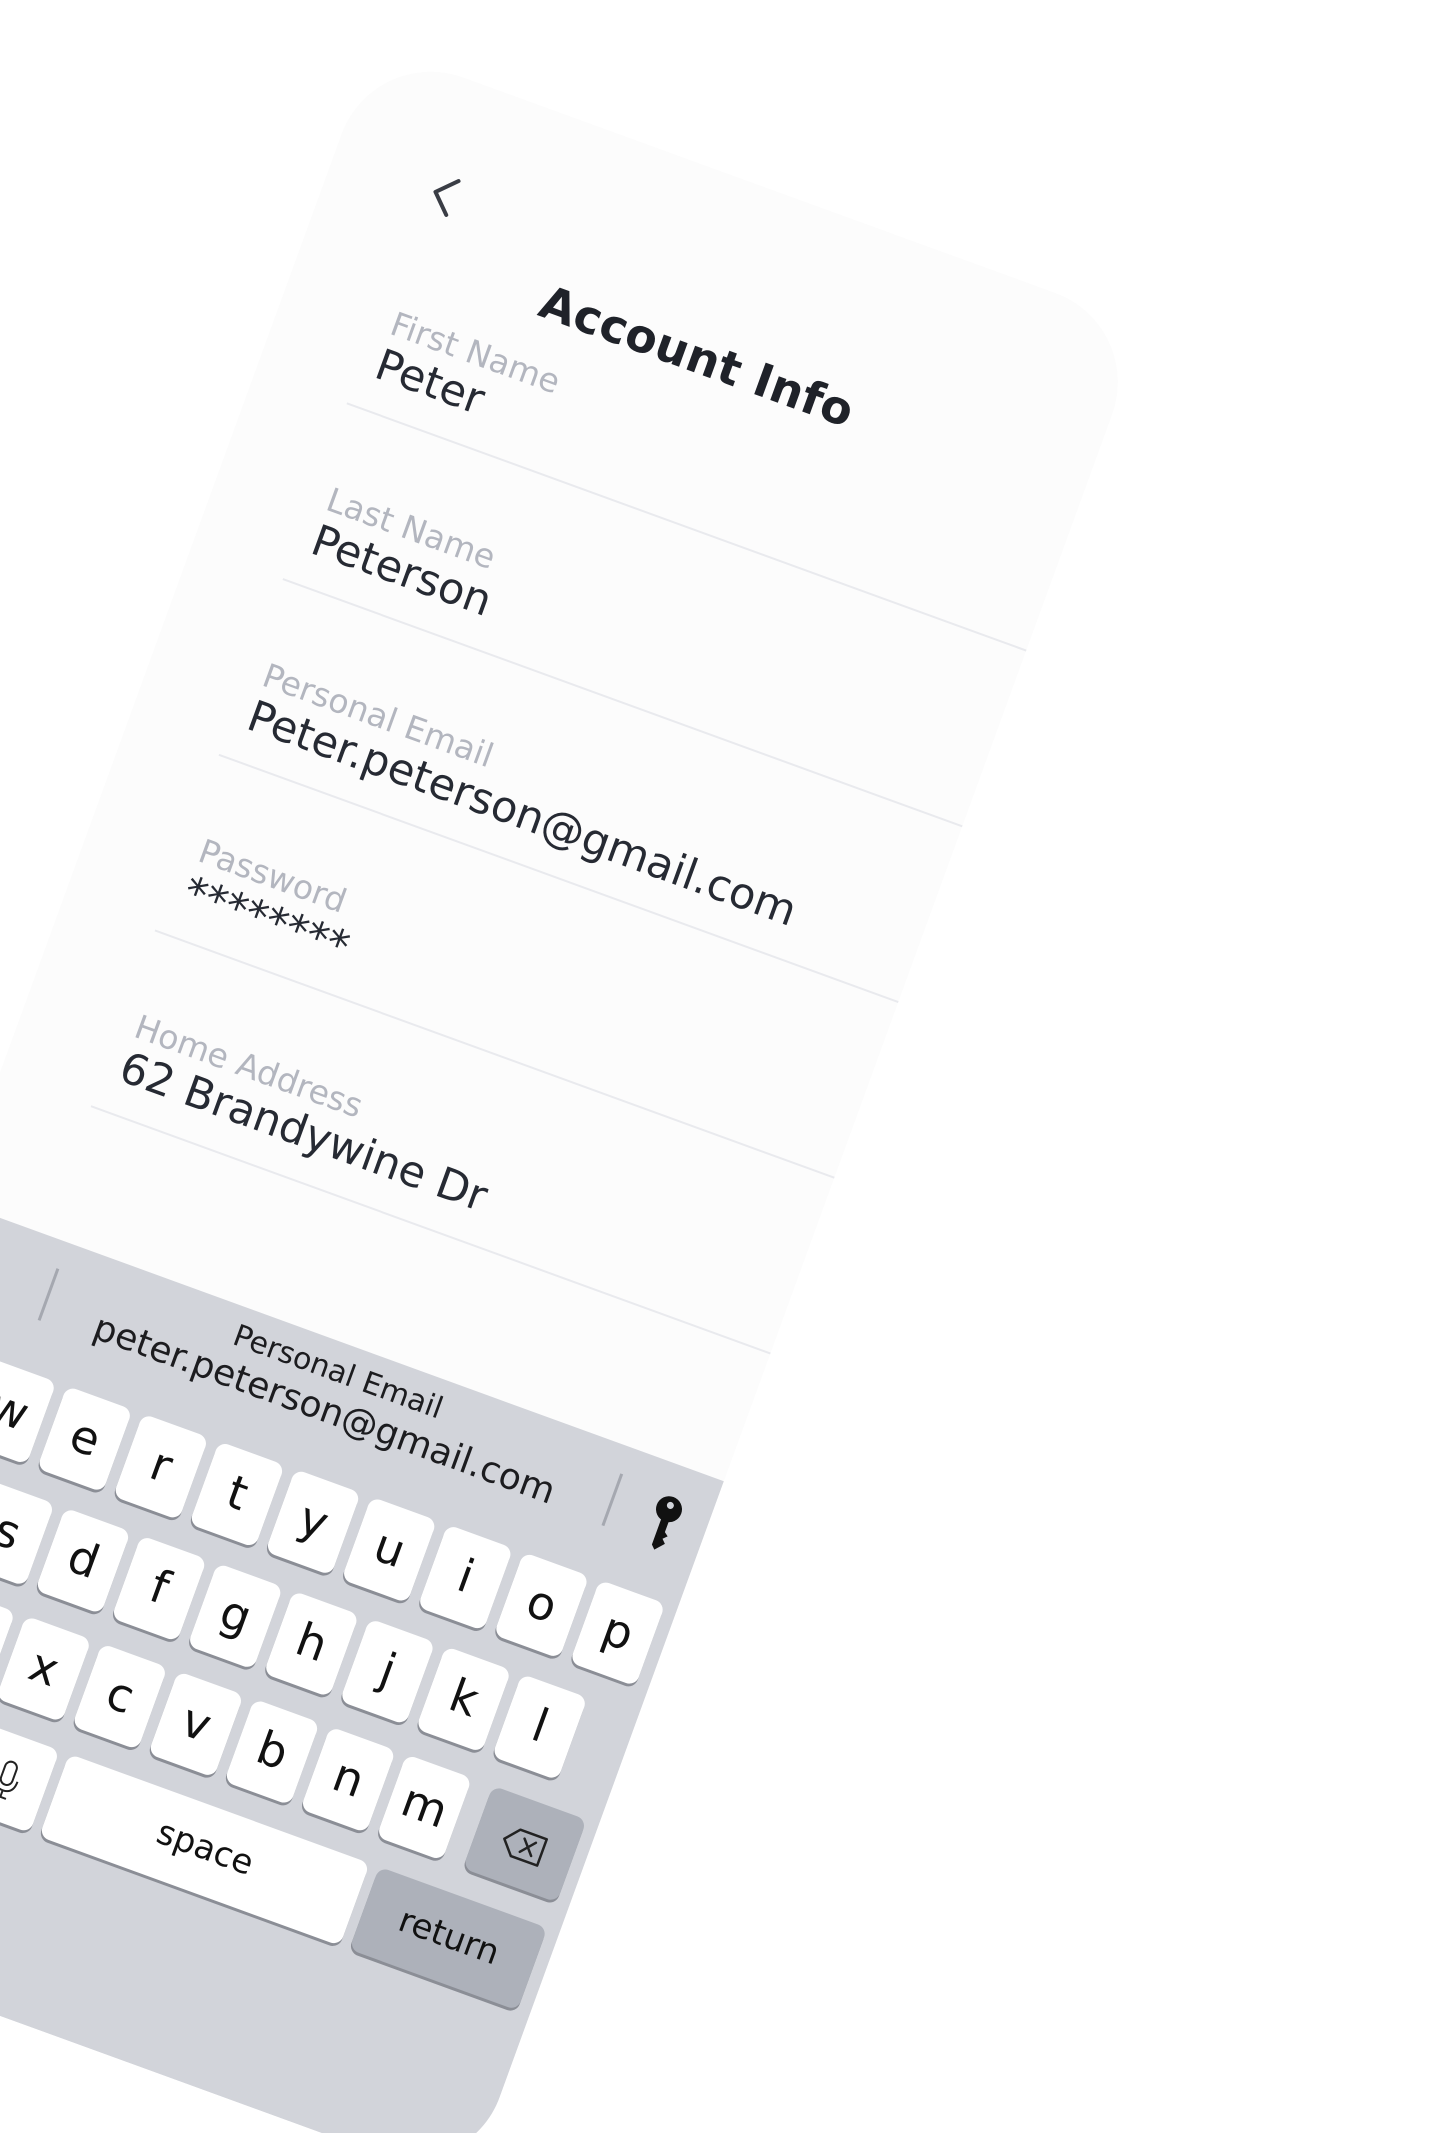 This screenshot has height=2133, width=1455. What do you see at coordinates (48, 1294) in the screenshot?
I see `suggestion-divider-left` at bounding box center [48, 1294].